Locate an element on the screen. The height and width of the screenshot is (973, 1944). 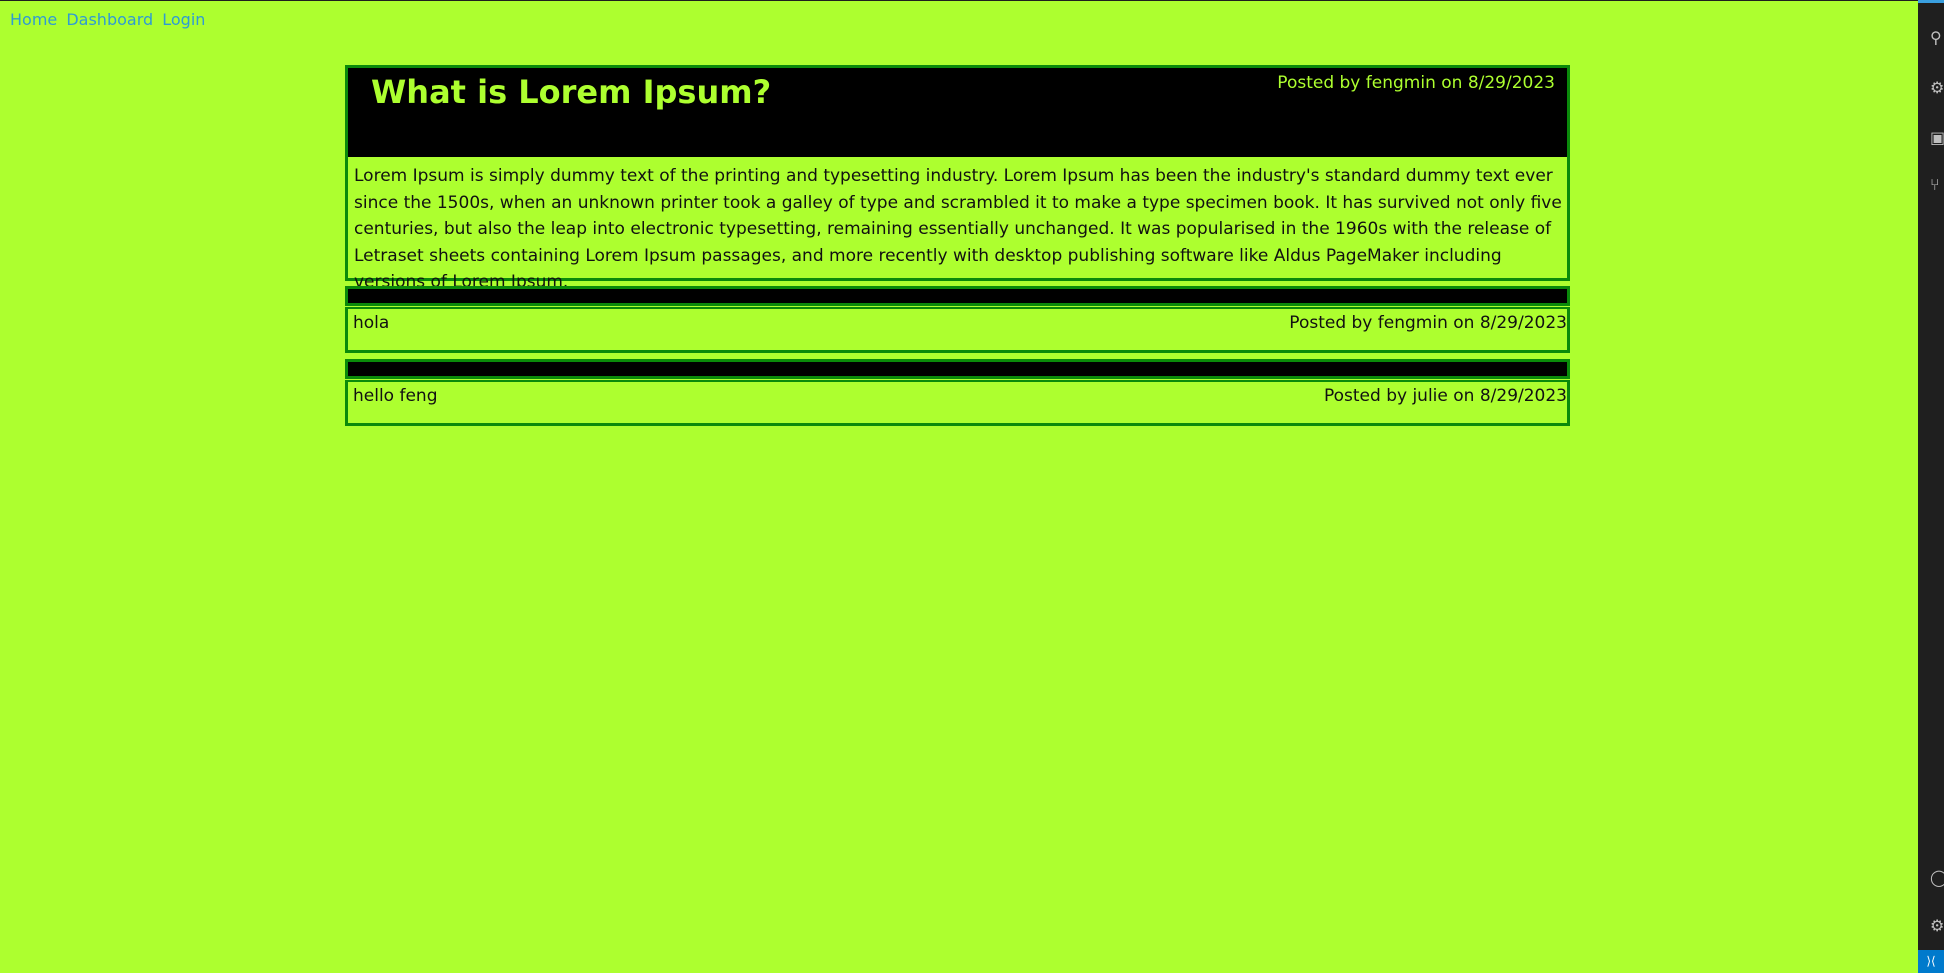
search-icon: ⚲ is located at coordinates (1937, 37).